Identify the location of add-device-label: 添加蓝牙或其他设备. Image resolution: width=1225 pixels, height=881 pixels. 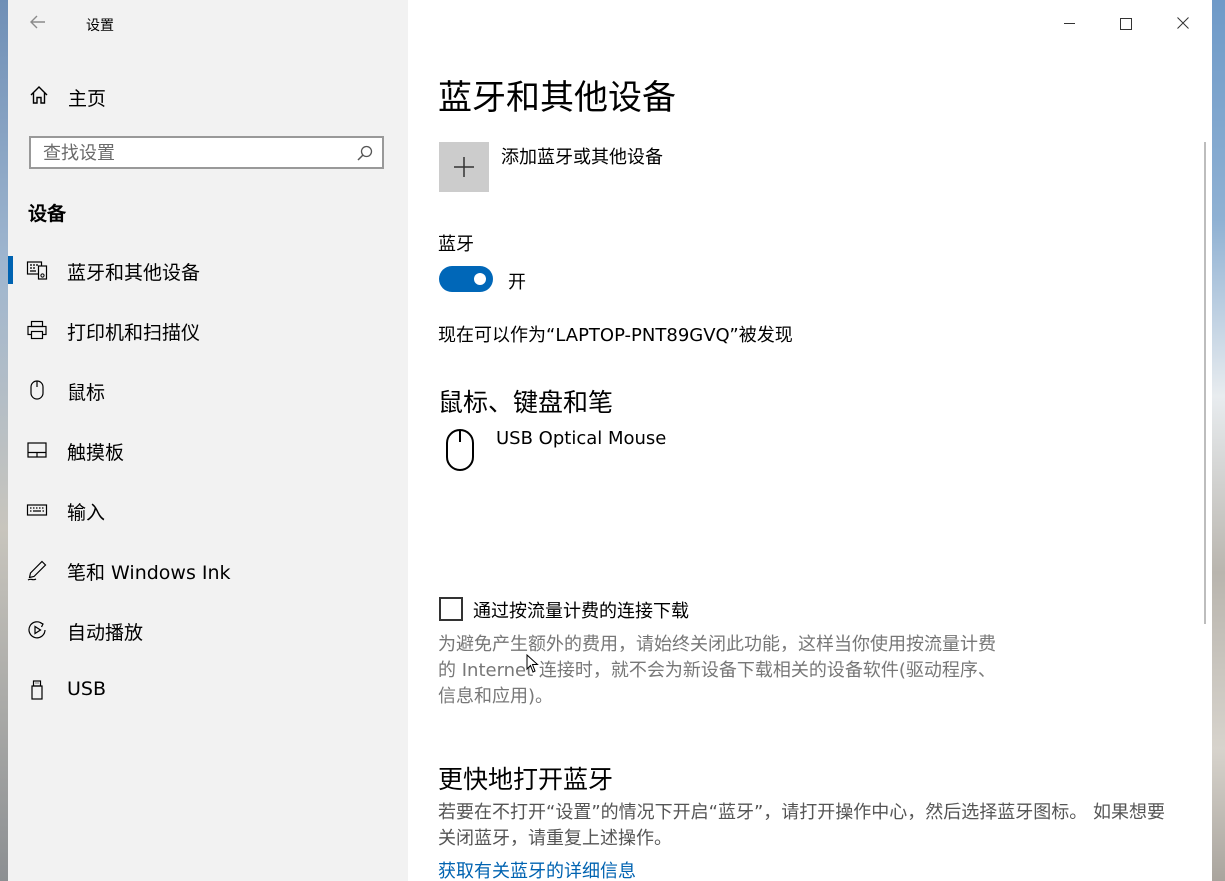
(582, 156).